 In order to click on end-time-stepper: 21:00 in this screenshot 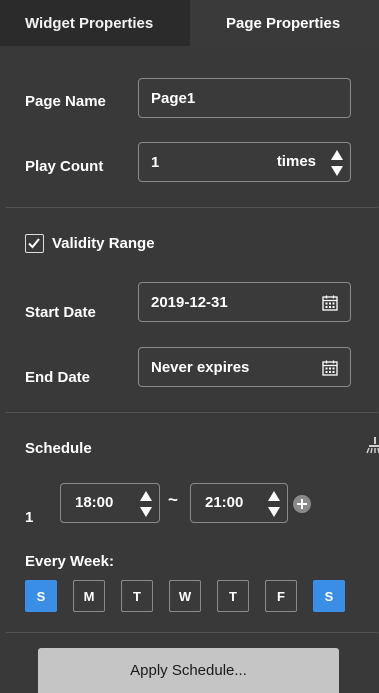, I will do `click(239, 503)`.